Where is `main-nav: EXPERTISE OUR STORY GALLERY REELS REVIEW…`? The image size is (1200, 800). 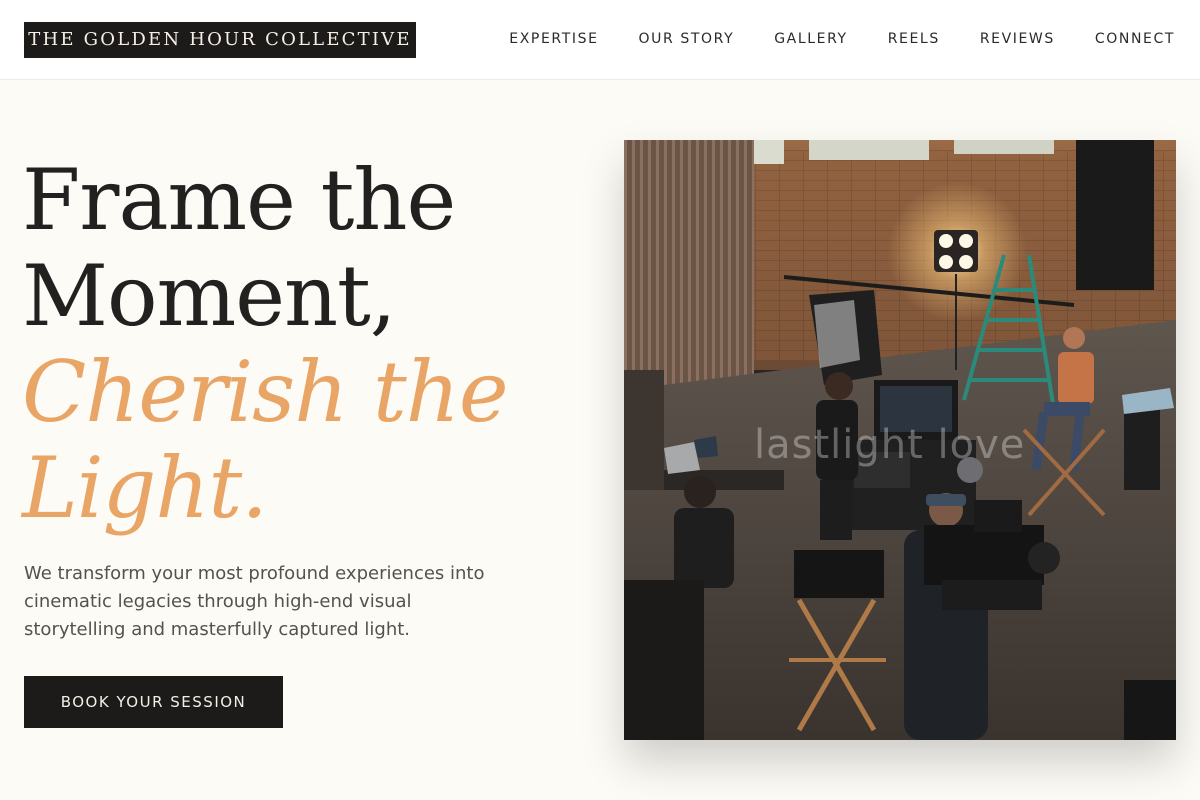
main-nav: EXPERTISE OUR STORY GALLERY REELS REVIEW… is located at coordinates (842, 39).